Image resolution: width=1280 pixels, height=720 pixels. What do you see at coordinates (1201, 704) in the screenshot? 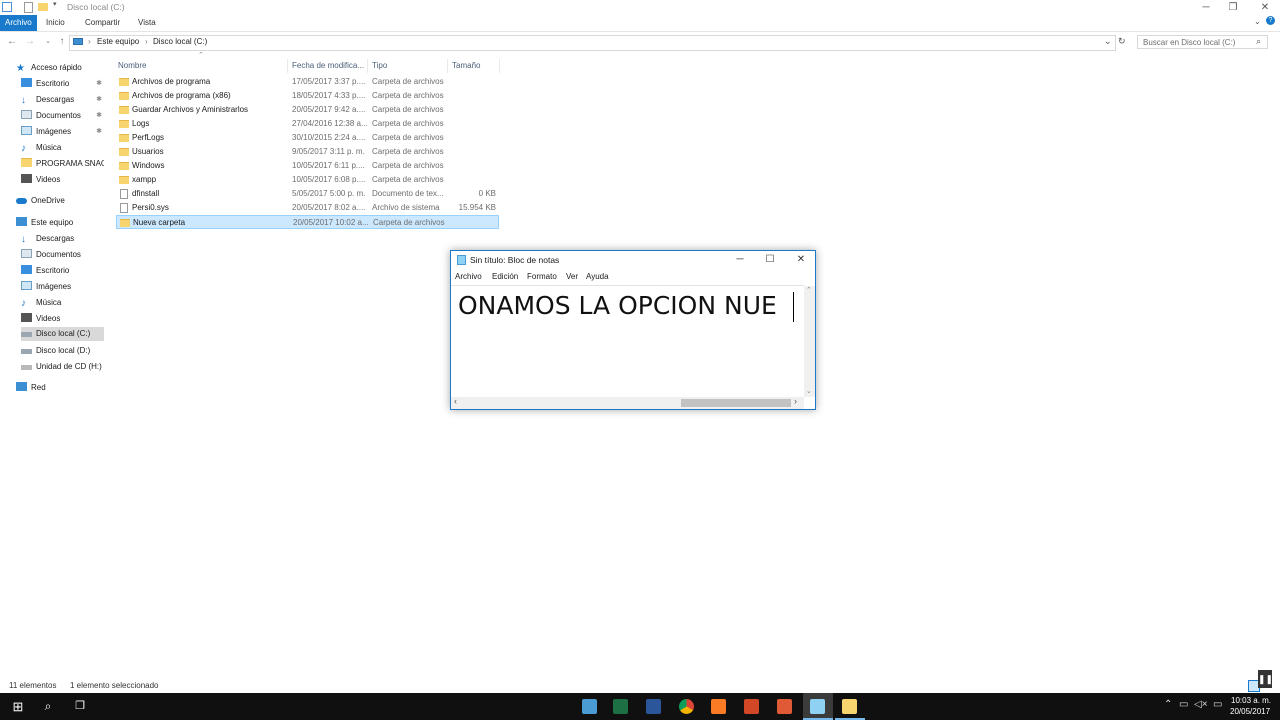
I see `volume-icon: ◁×` at bounding box center [1201, 704].